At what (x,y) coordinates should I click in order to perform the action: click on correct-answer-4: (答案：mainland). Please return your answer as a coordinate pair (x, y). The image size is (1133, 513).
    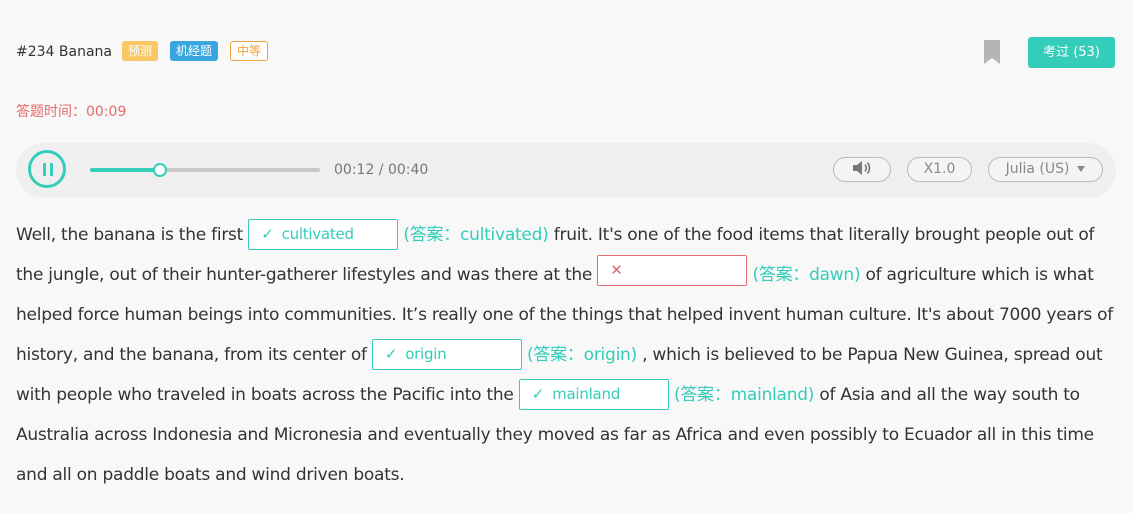
    Looking at the image, I should click on (744, 395).